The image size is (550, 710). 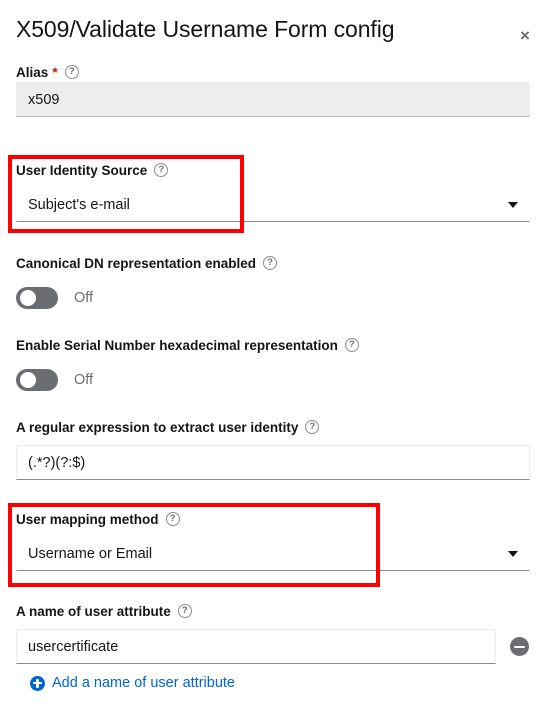 What do you see at coordinates (205, 29) in the screenshot?
I see `page-title: X509/Validate Username Form config` at bounding box center [205, 29].